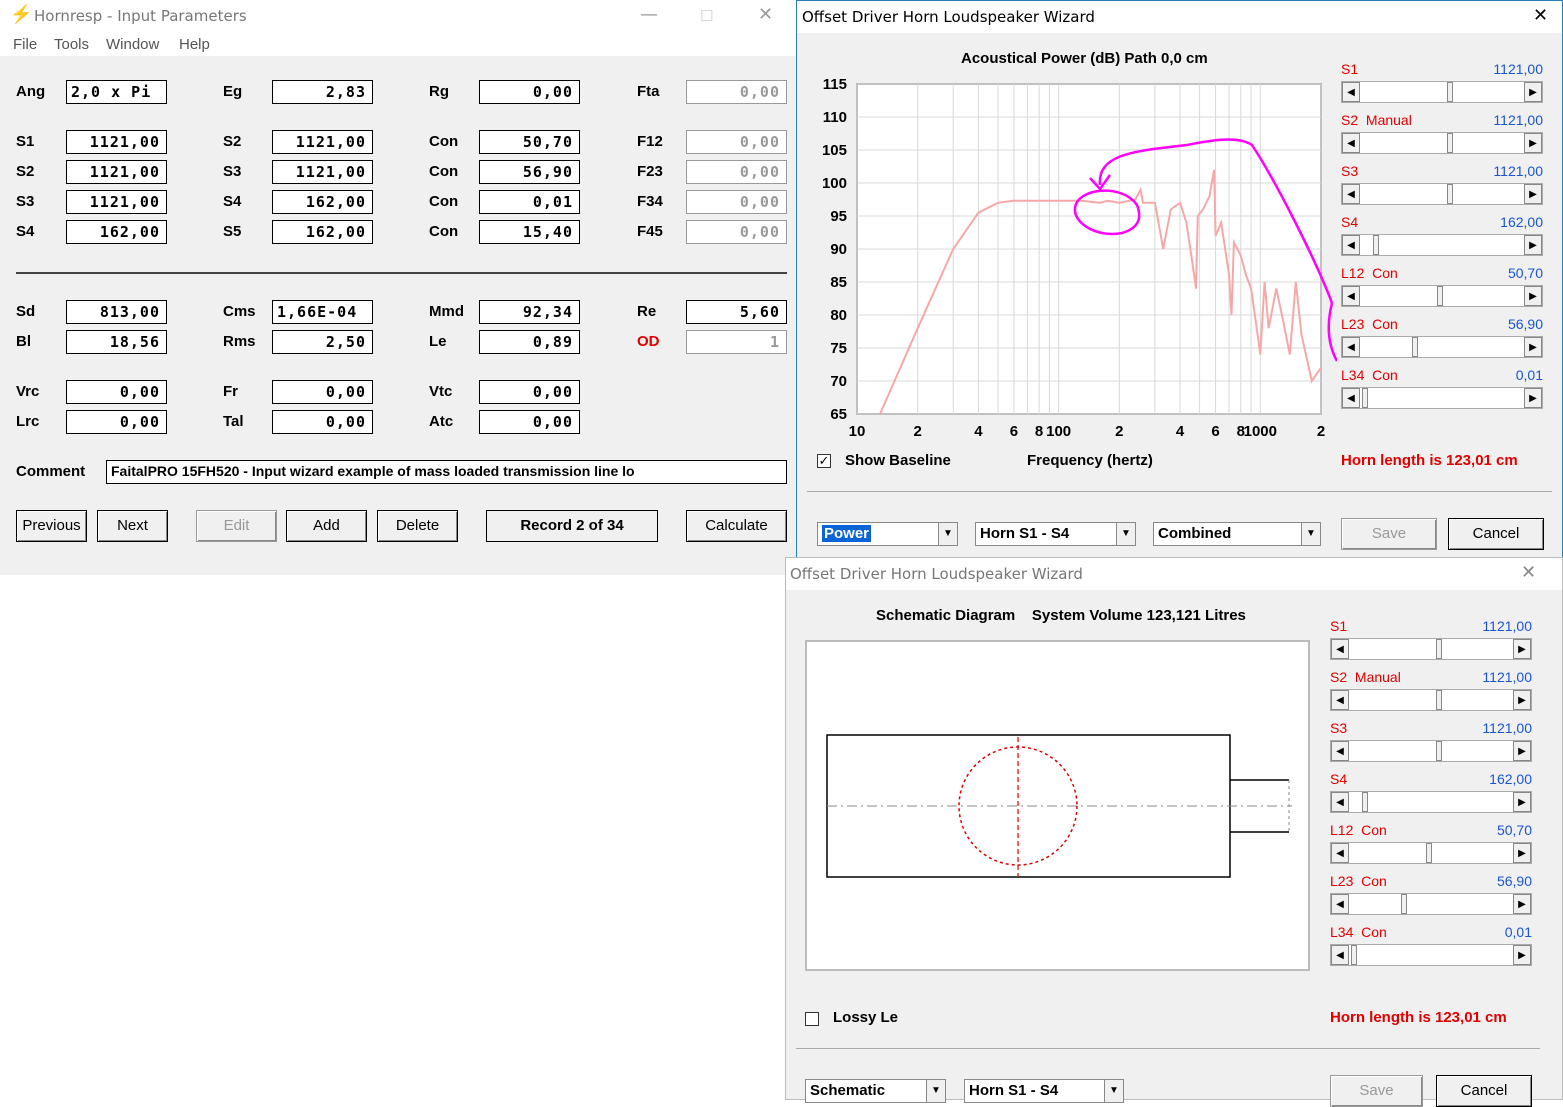 This screenshot has width=1563, height=1107. What do you see at coordinates (1044, 1091) in the screenshot?
I see `schematic-horn-dropdown: Horn S1 - S4 ▼` at bounding box center [1044, 1091].